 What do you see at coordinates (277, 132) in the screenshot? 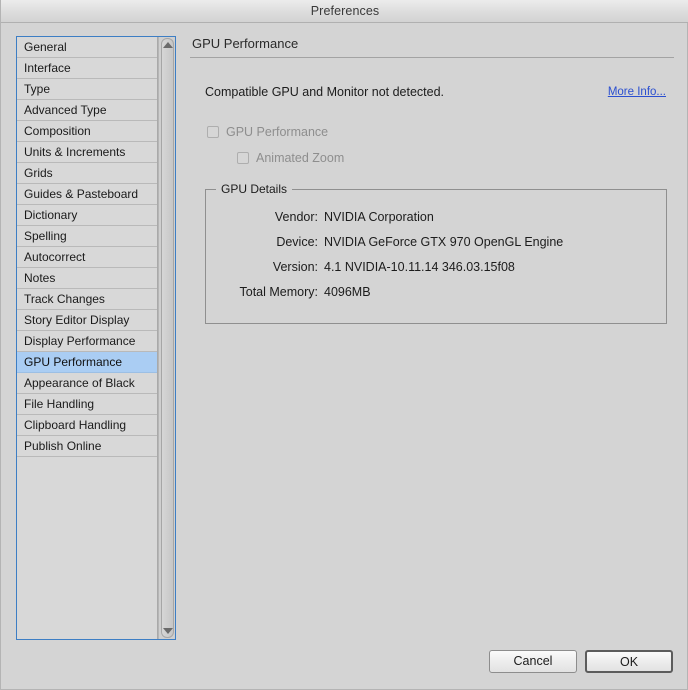
I see `checkbox-label: GPU Performance` at bounding box center [277, 132].